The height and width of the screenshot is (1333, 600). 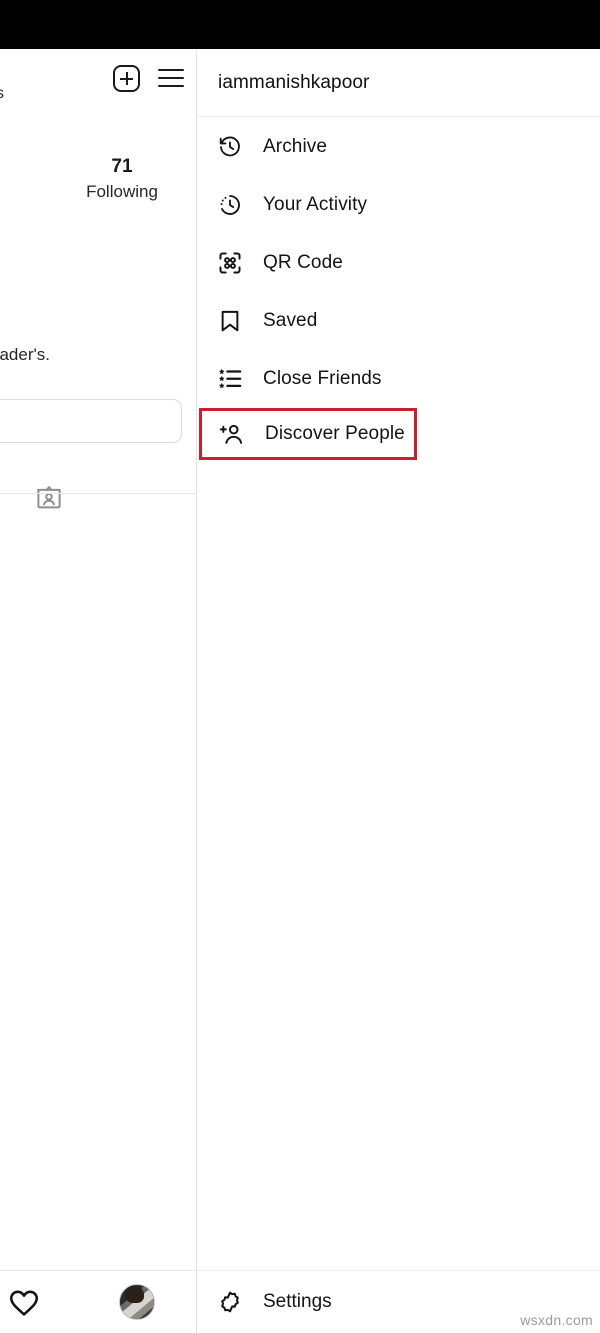 What do you see at coordinates (294, 82) in the screenshot?
I see `menu-username: iammanishkapoor` at bounding box center [294, 82].